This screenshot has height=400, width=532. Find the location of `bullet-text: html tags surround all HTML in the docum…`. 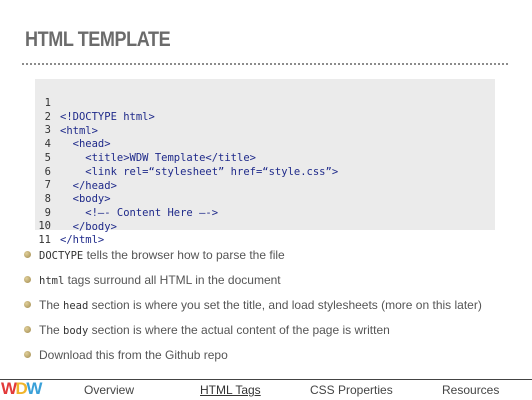

bullet-text: html tags surround all HTML in the docum… is located at coordinates (160, 280).